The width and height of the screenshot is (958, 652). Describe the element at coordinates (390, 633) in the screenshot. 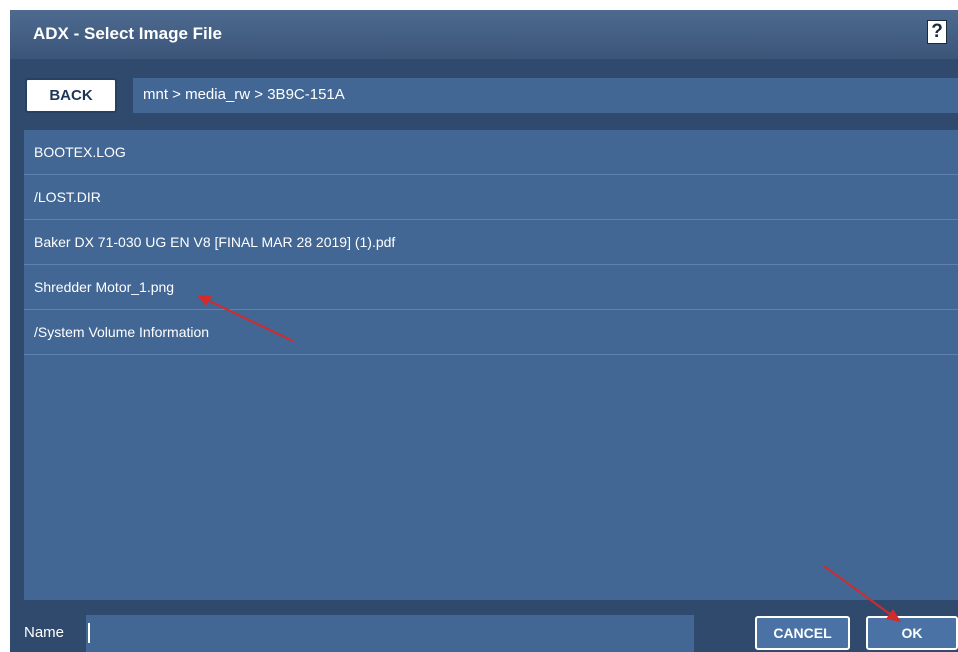

I see `name-input` at that location.